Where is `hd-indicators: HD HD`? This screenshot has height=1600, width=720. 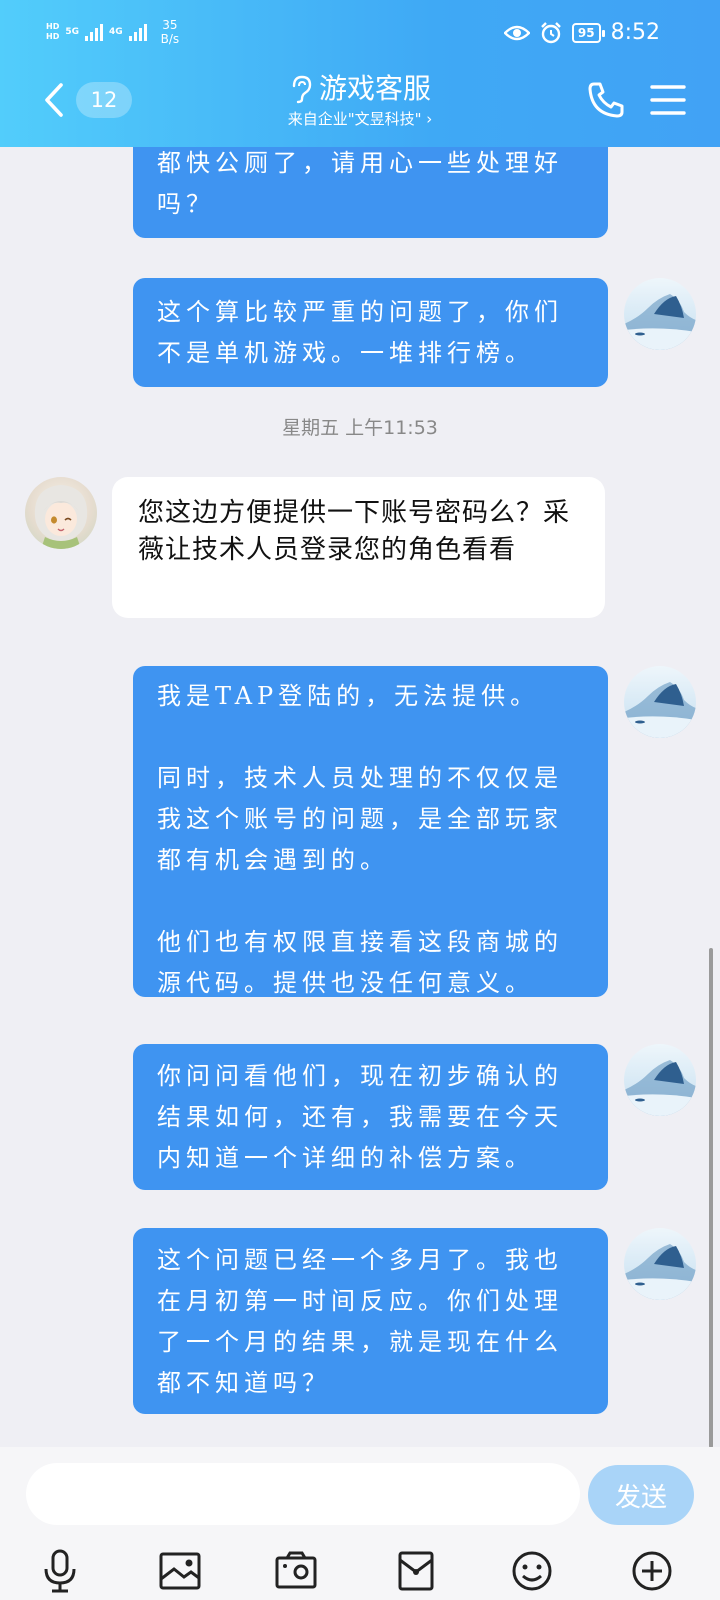 hd-indicators: HD HD is located at coordinates (52, 32).